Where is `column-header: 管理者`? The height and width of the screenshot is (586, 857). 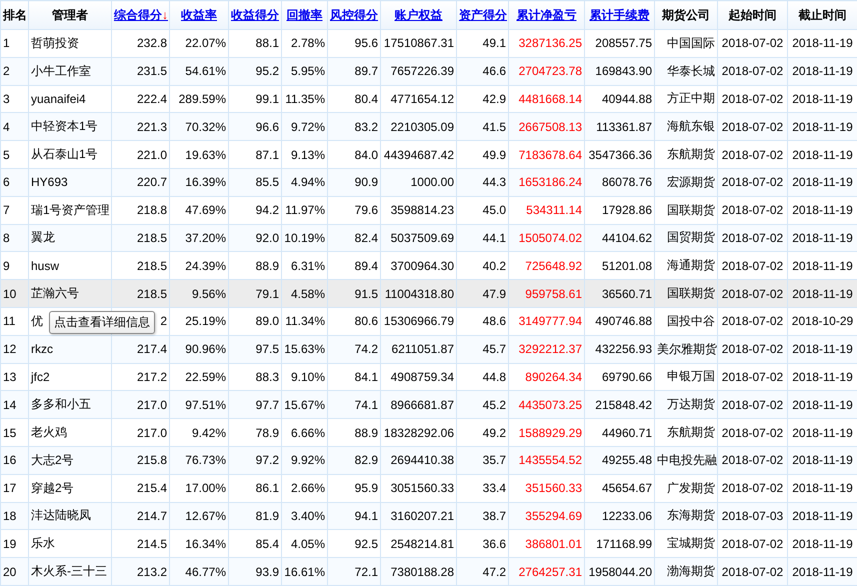 column-header: 管理者 is located at coordinates (70, 15).